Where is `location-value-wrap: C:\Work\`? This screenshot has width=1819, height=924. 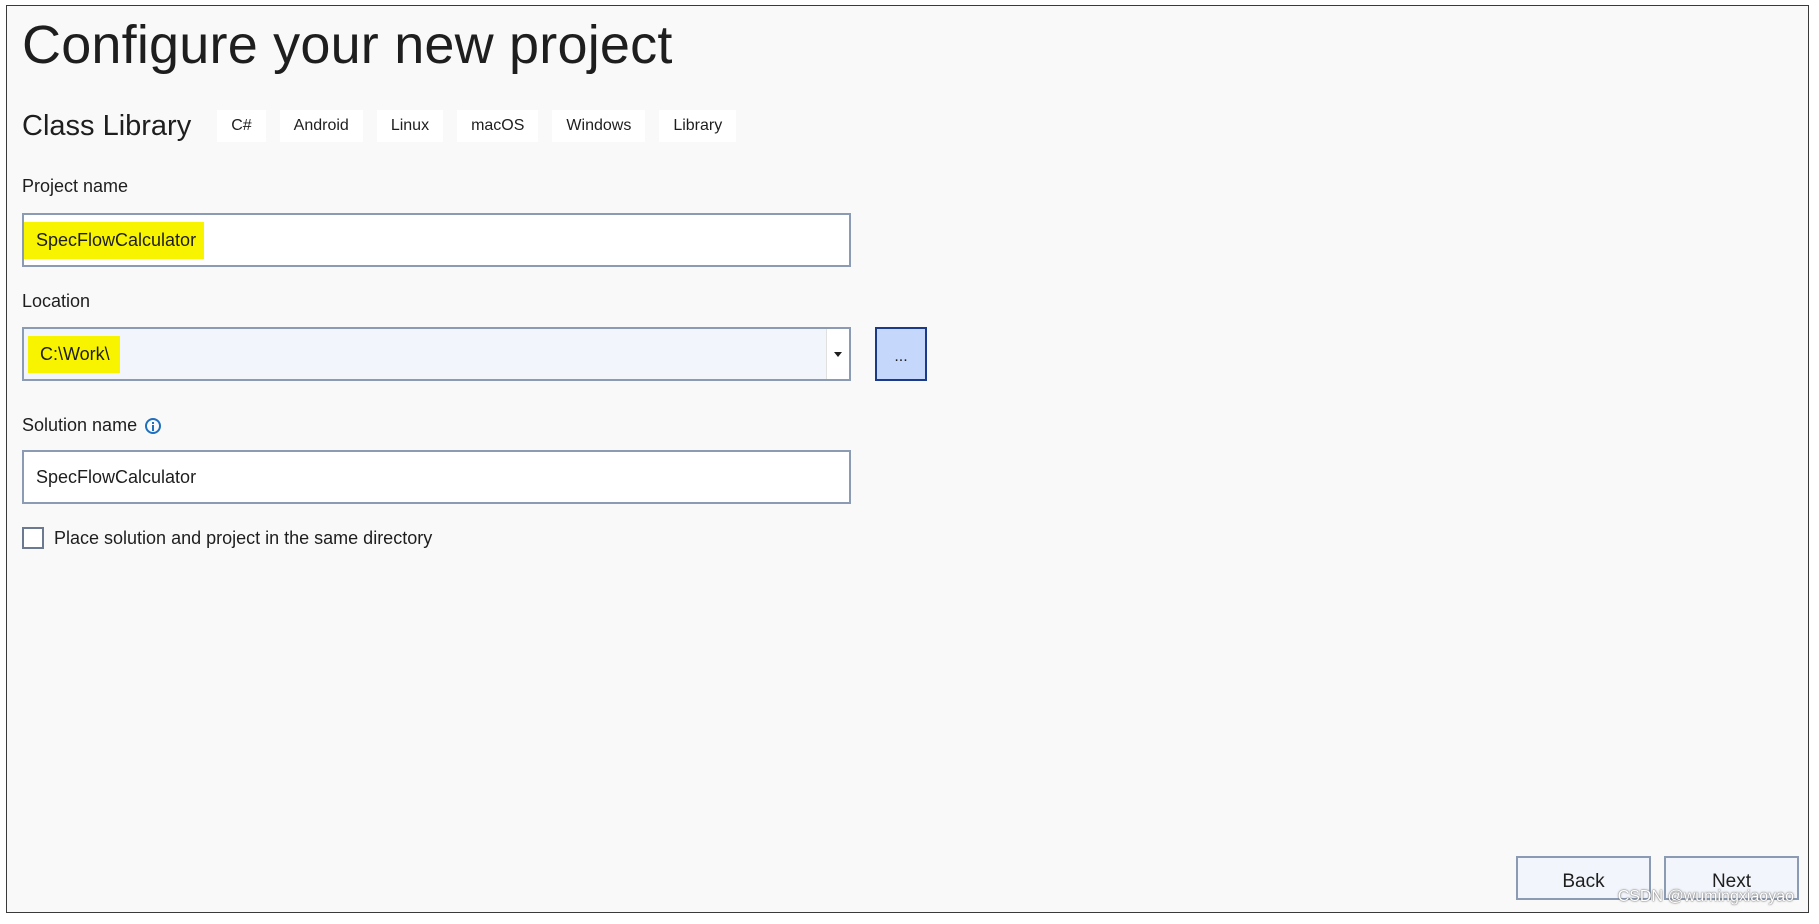 location-value-wrap: C:\Work\ is located at coordinates (74, 354).